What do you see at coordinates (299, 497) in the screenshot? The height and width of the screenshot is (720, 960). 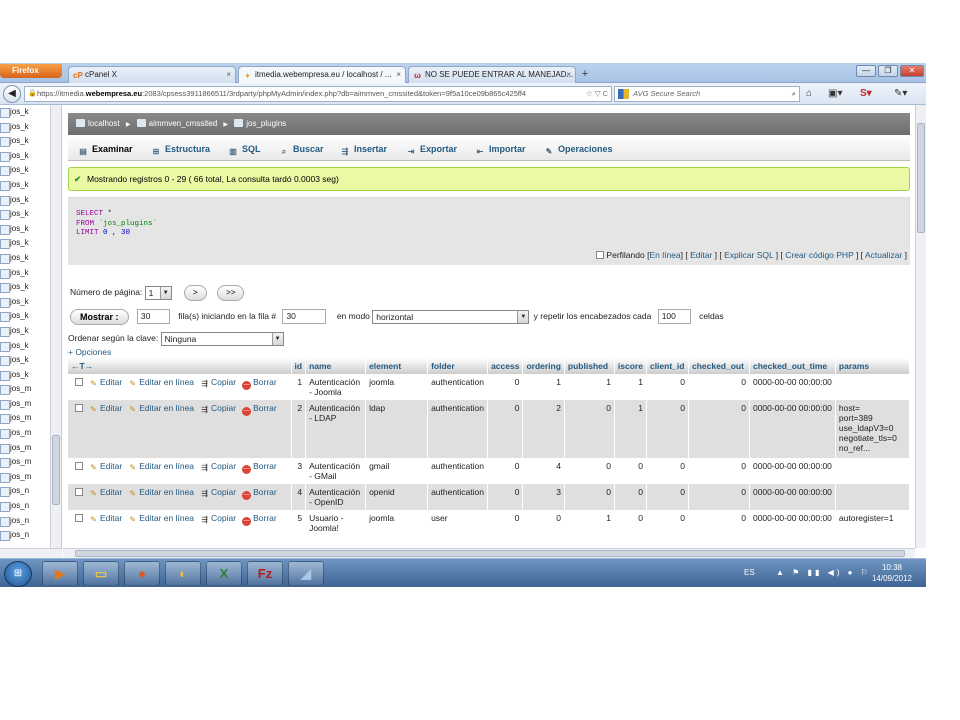 I see `cell-id: 4` at bounding box center [299, 497].